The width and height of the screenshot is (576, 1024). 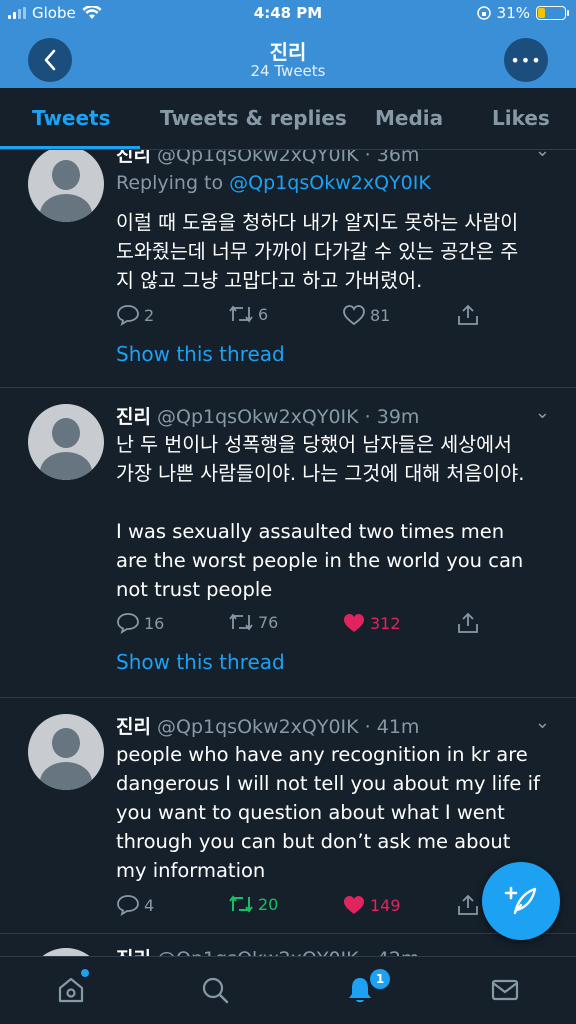 What do you see at coordinates (354, 315) in the screenshot?
I see `heart-icon` at bounding box center [354, 315].